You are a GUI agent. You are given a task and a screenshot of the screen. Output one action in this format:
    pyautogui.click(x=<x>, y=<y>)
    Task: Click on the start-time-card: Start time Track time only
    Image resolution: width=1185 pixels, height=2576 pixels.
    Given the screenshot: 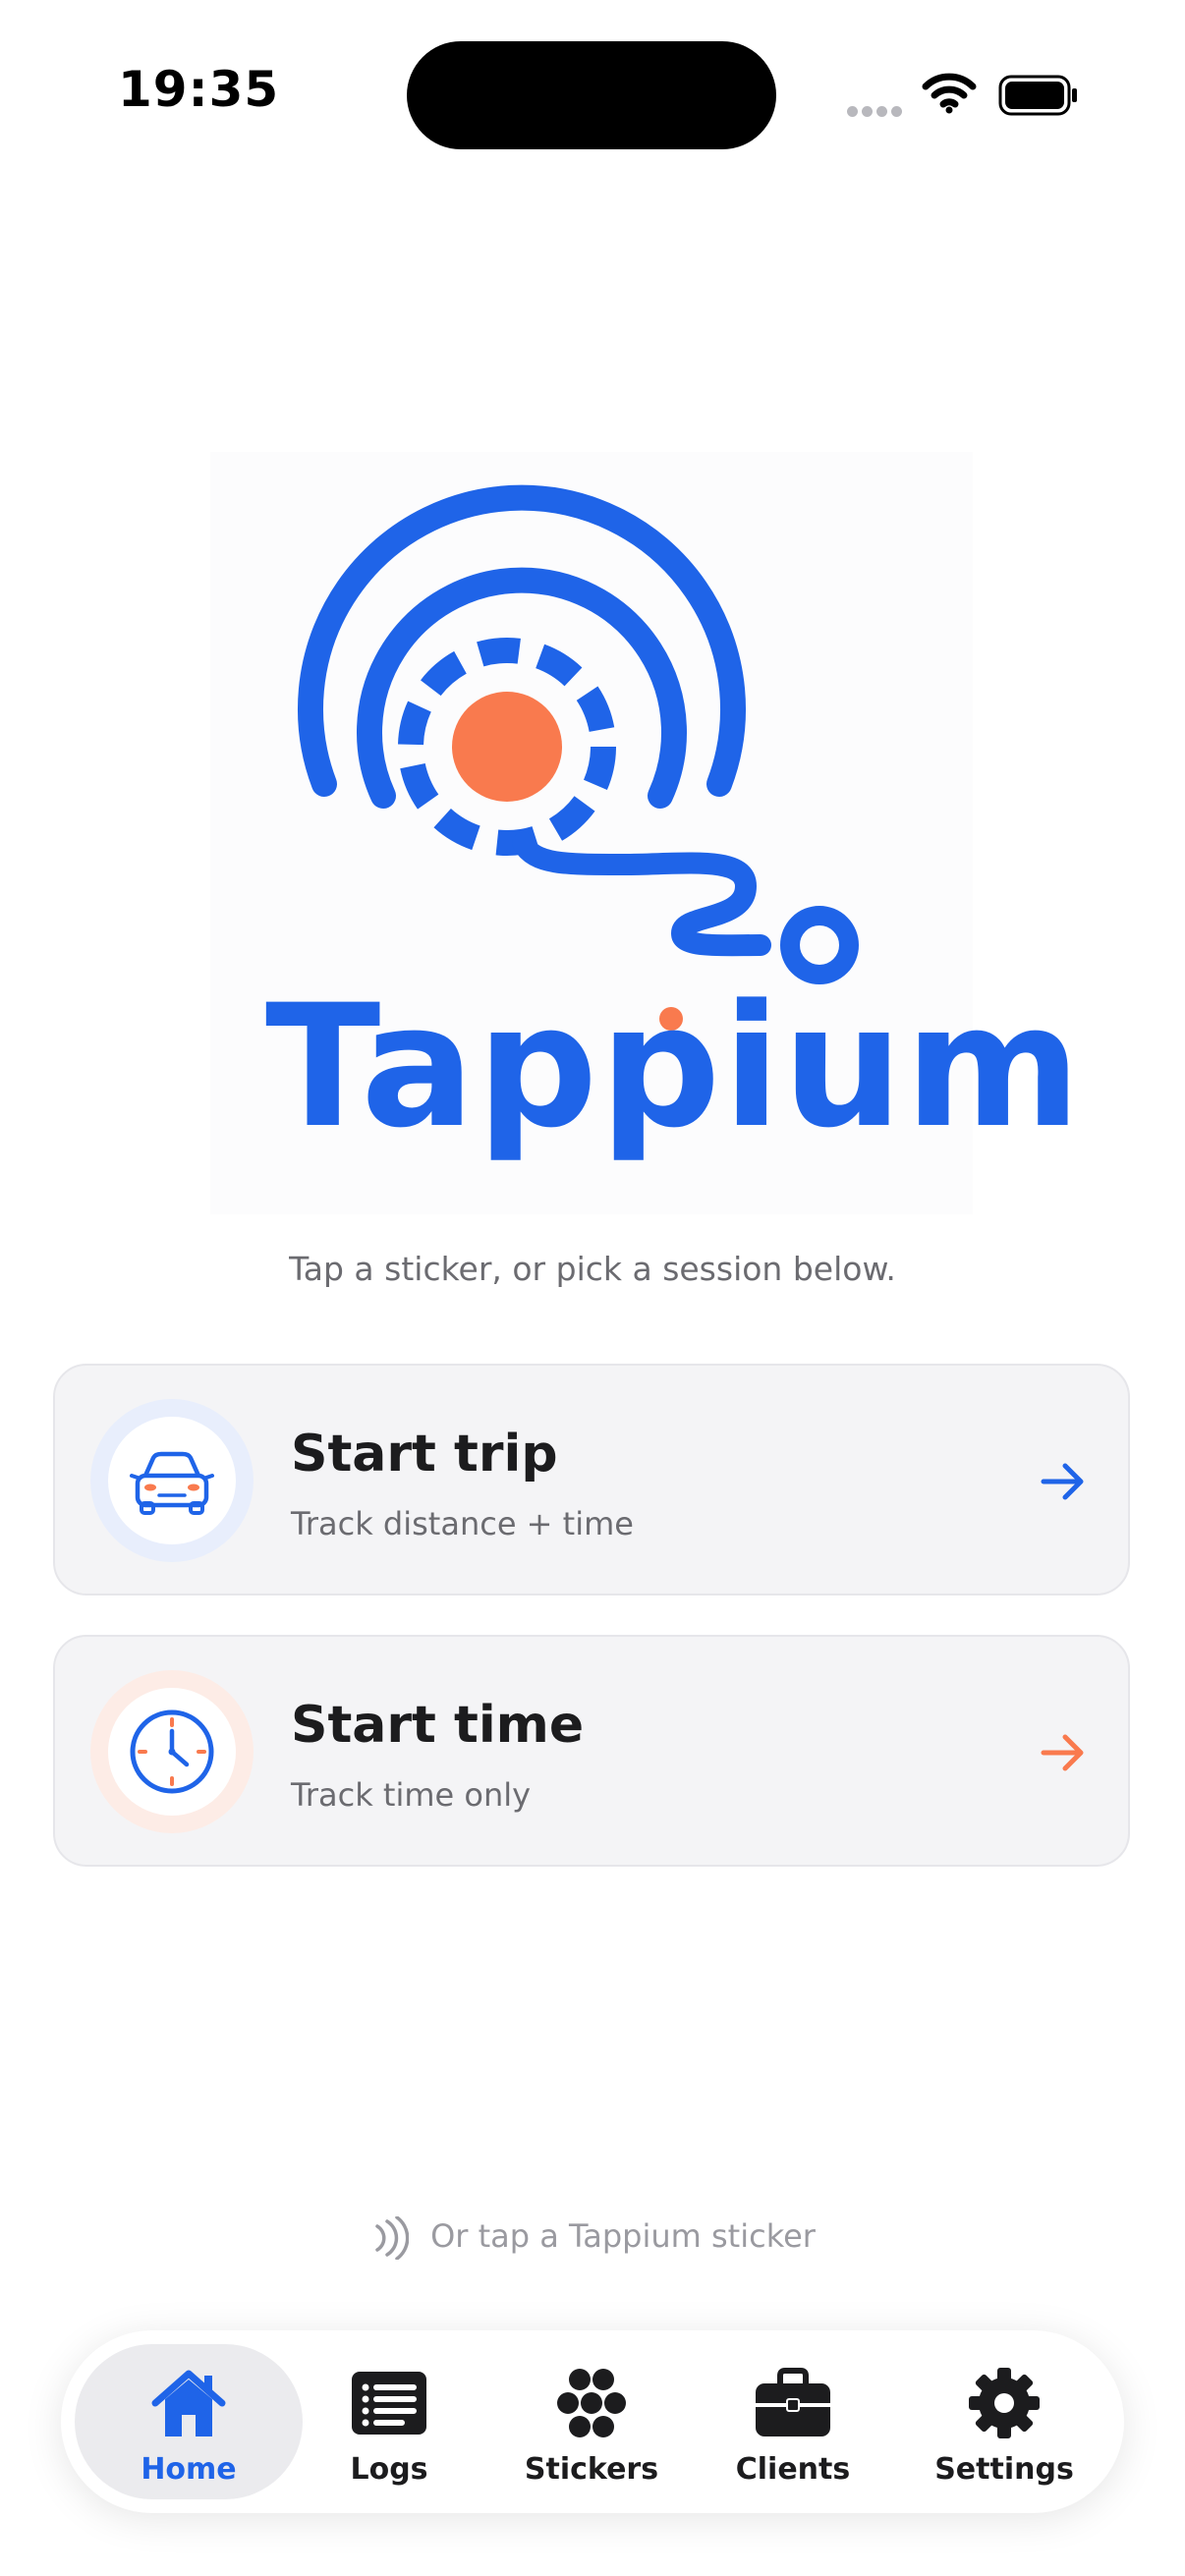 What is the action you would take?
    pyautogui.click(x=592, y=1751)
    